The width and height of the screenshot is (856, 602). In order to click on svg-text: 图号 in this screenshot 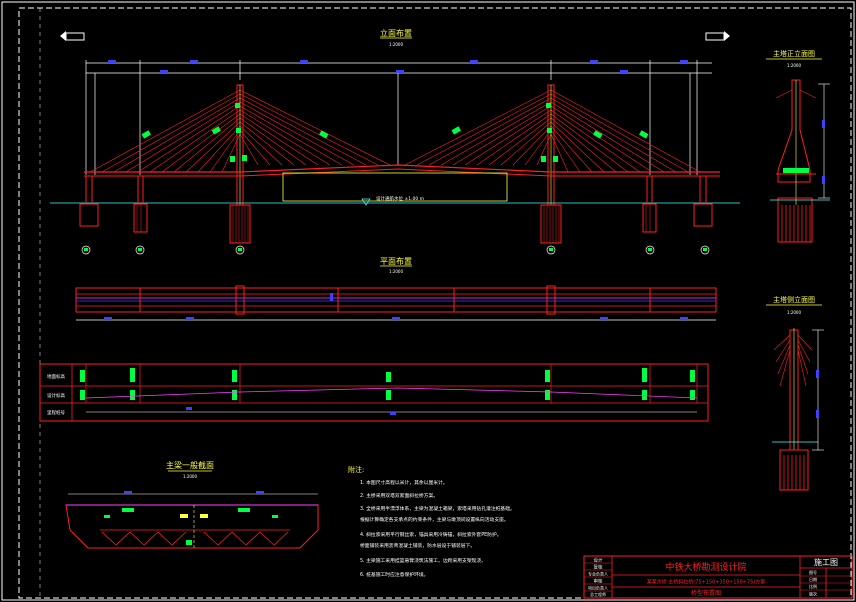, I will do `click(813, 572)`.